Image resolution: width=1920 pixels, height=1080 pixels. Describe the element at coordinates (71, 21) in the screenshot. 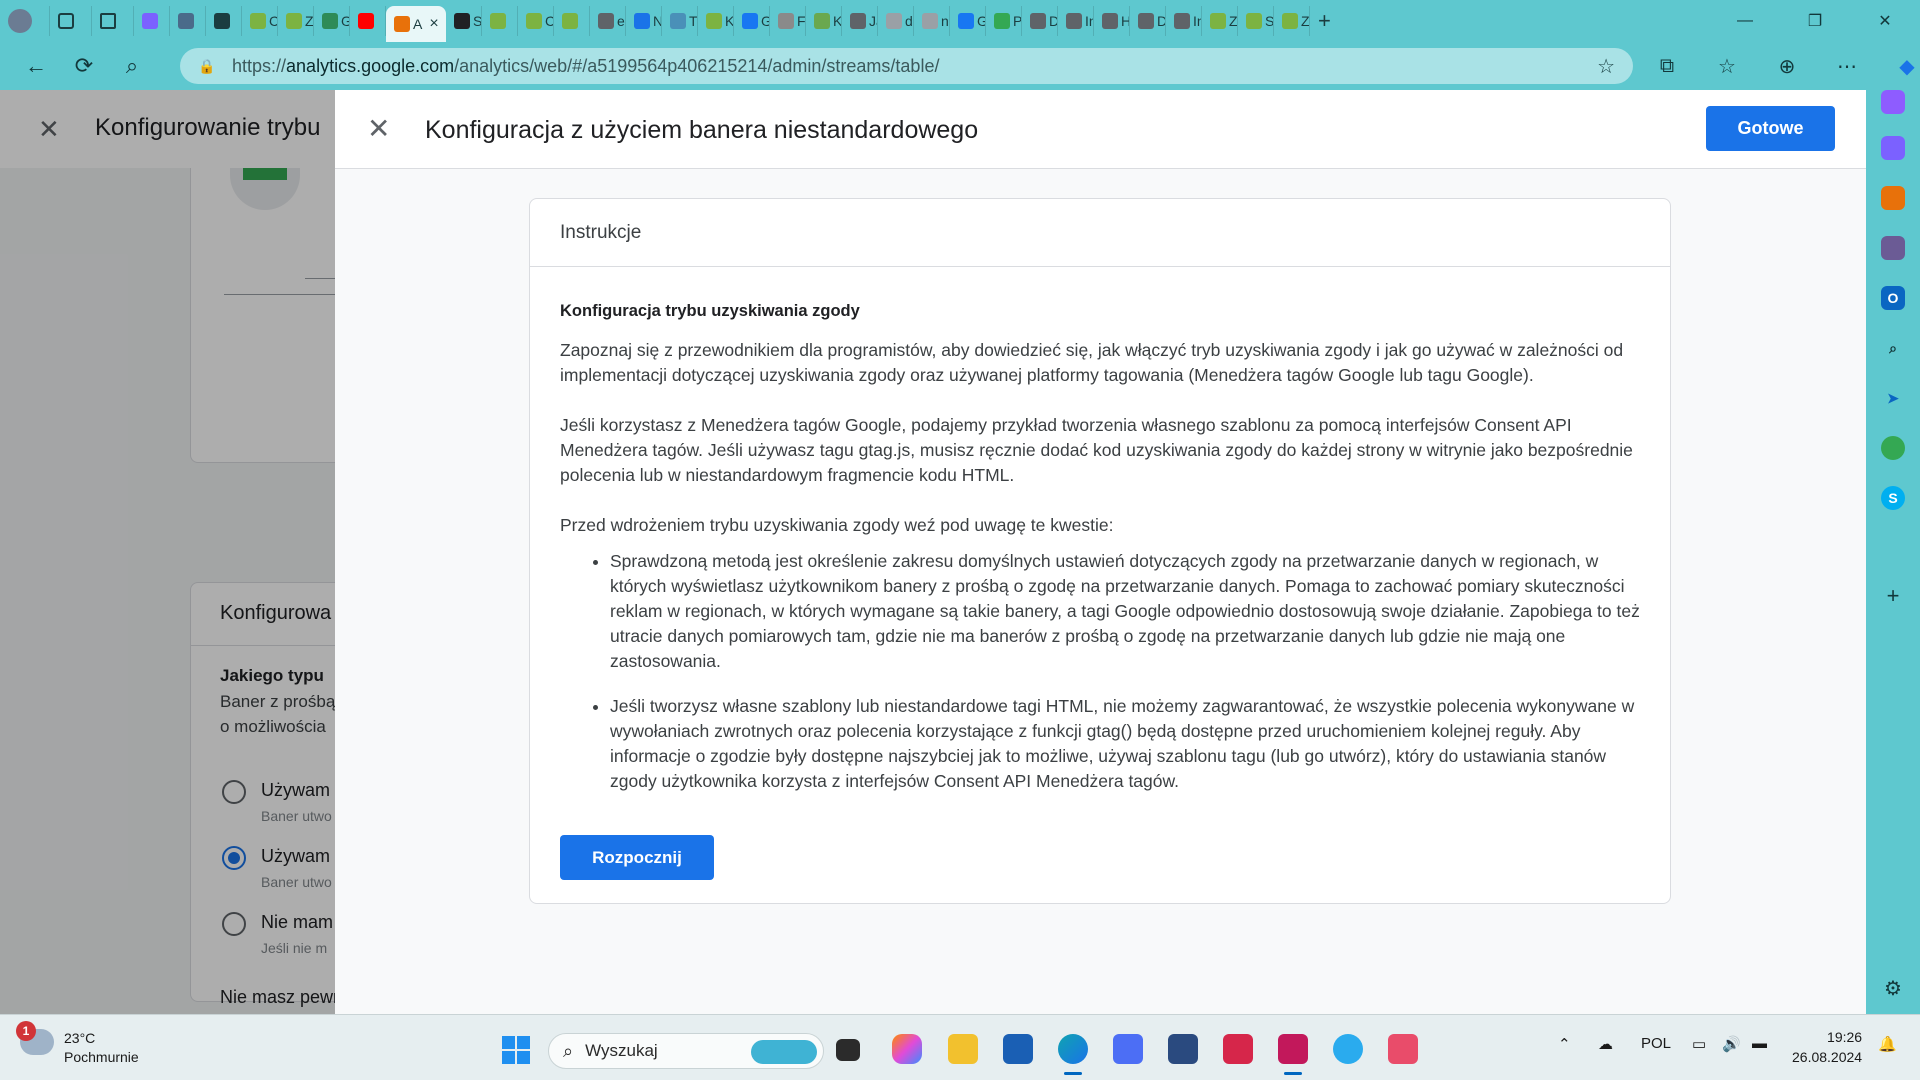

I see `workspaces-icon` at that location.